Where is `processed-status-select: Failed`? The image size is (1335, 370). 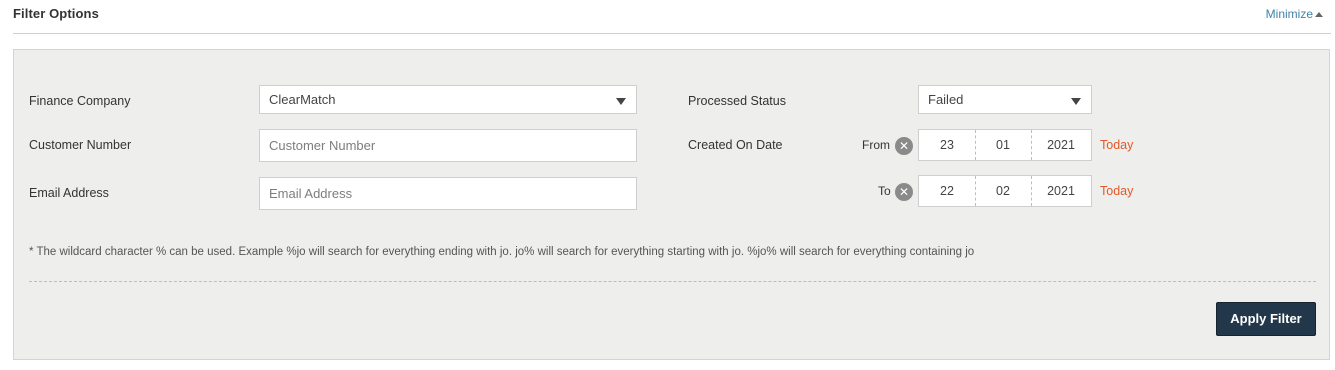 processed-status-select: Failed is located at coordinates (1005, 99).